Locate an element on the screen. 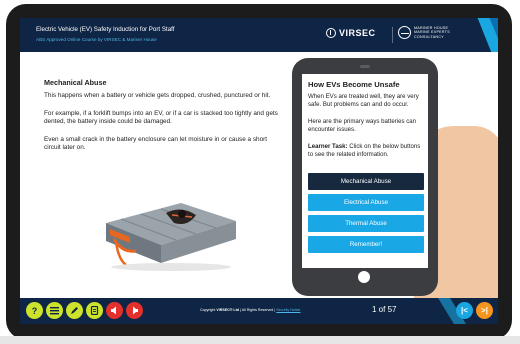  page-counter: 1 of 57 is located at coordinates (384, 309).